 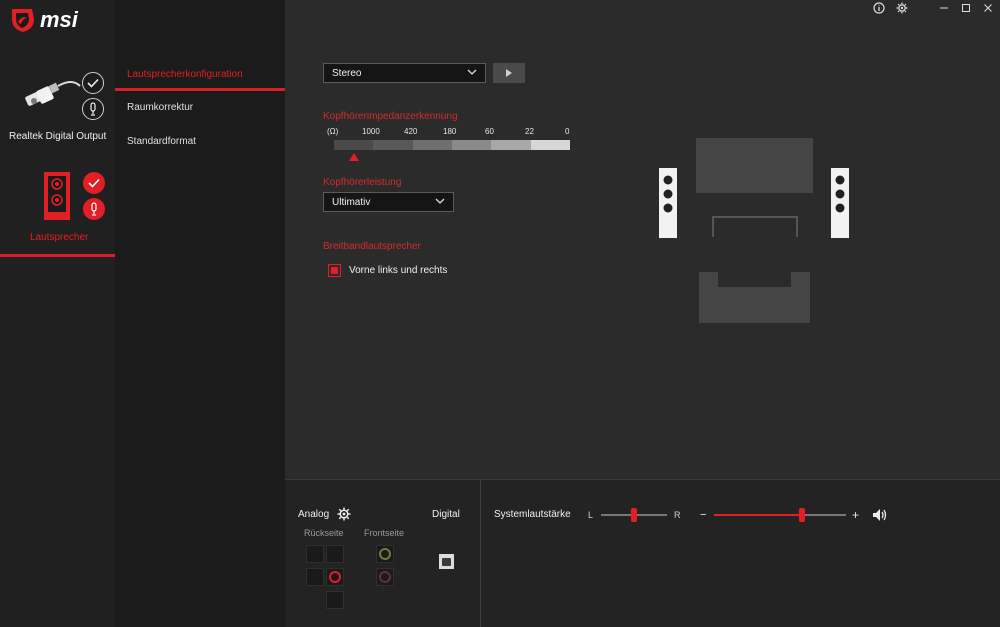 I want to click on menu-item-speaker-config: Lautsprecherkonfiguration, so click(x=185, y=74).